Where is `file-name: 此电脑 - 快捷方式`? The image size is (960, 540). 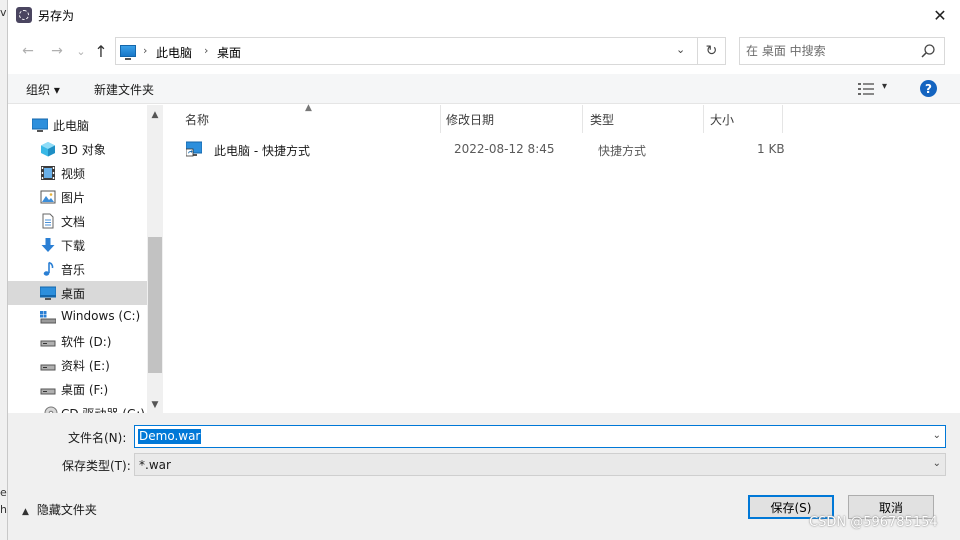 file-name: 此电脑 - 快捷方式 is located at coordinates (262, 151).